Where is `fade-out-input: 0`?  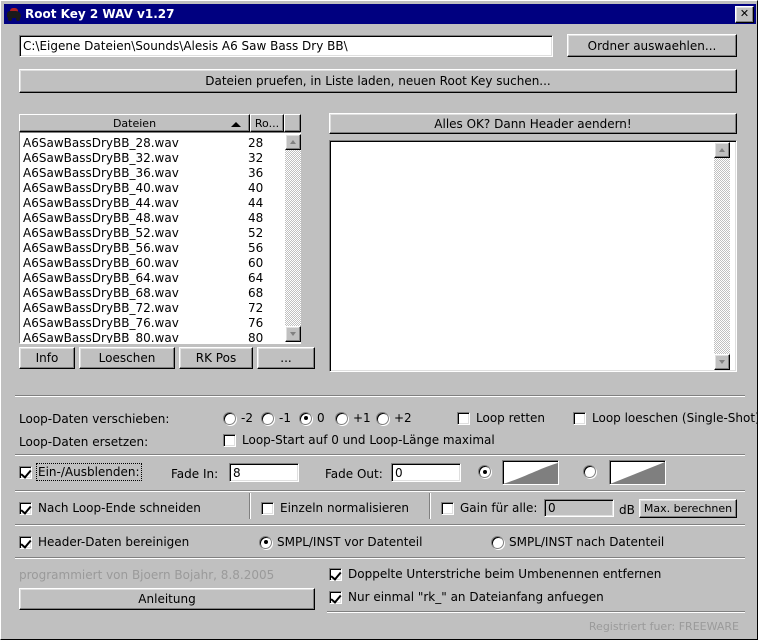
fade-out-input: 0 is located at coordinates (426, 472).